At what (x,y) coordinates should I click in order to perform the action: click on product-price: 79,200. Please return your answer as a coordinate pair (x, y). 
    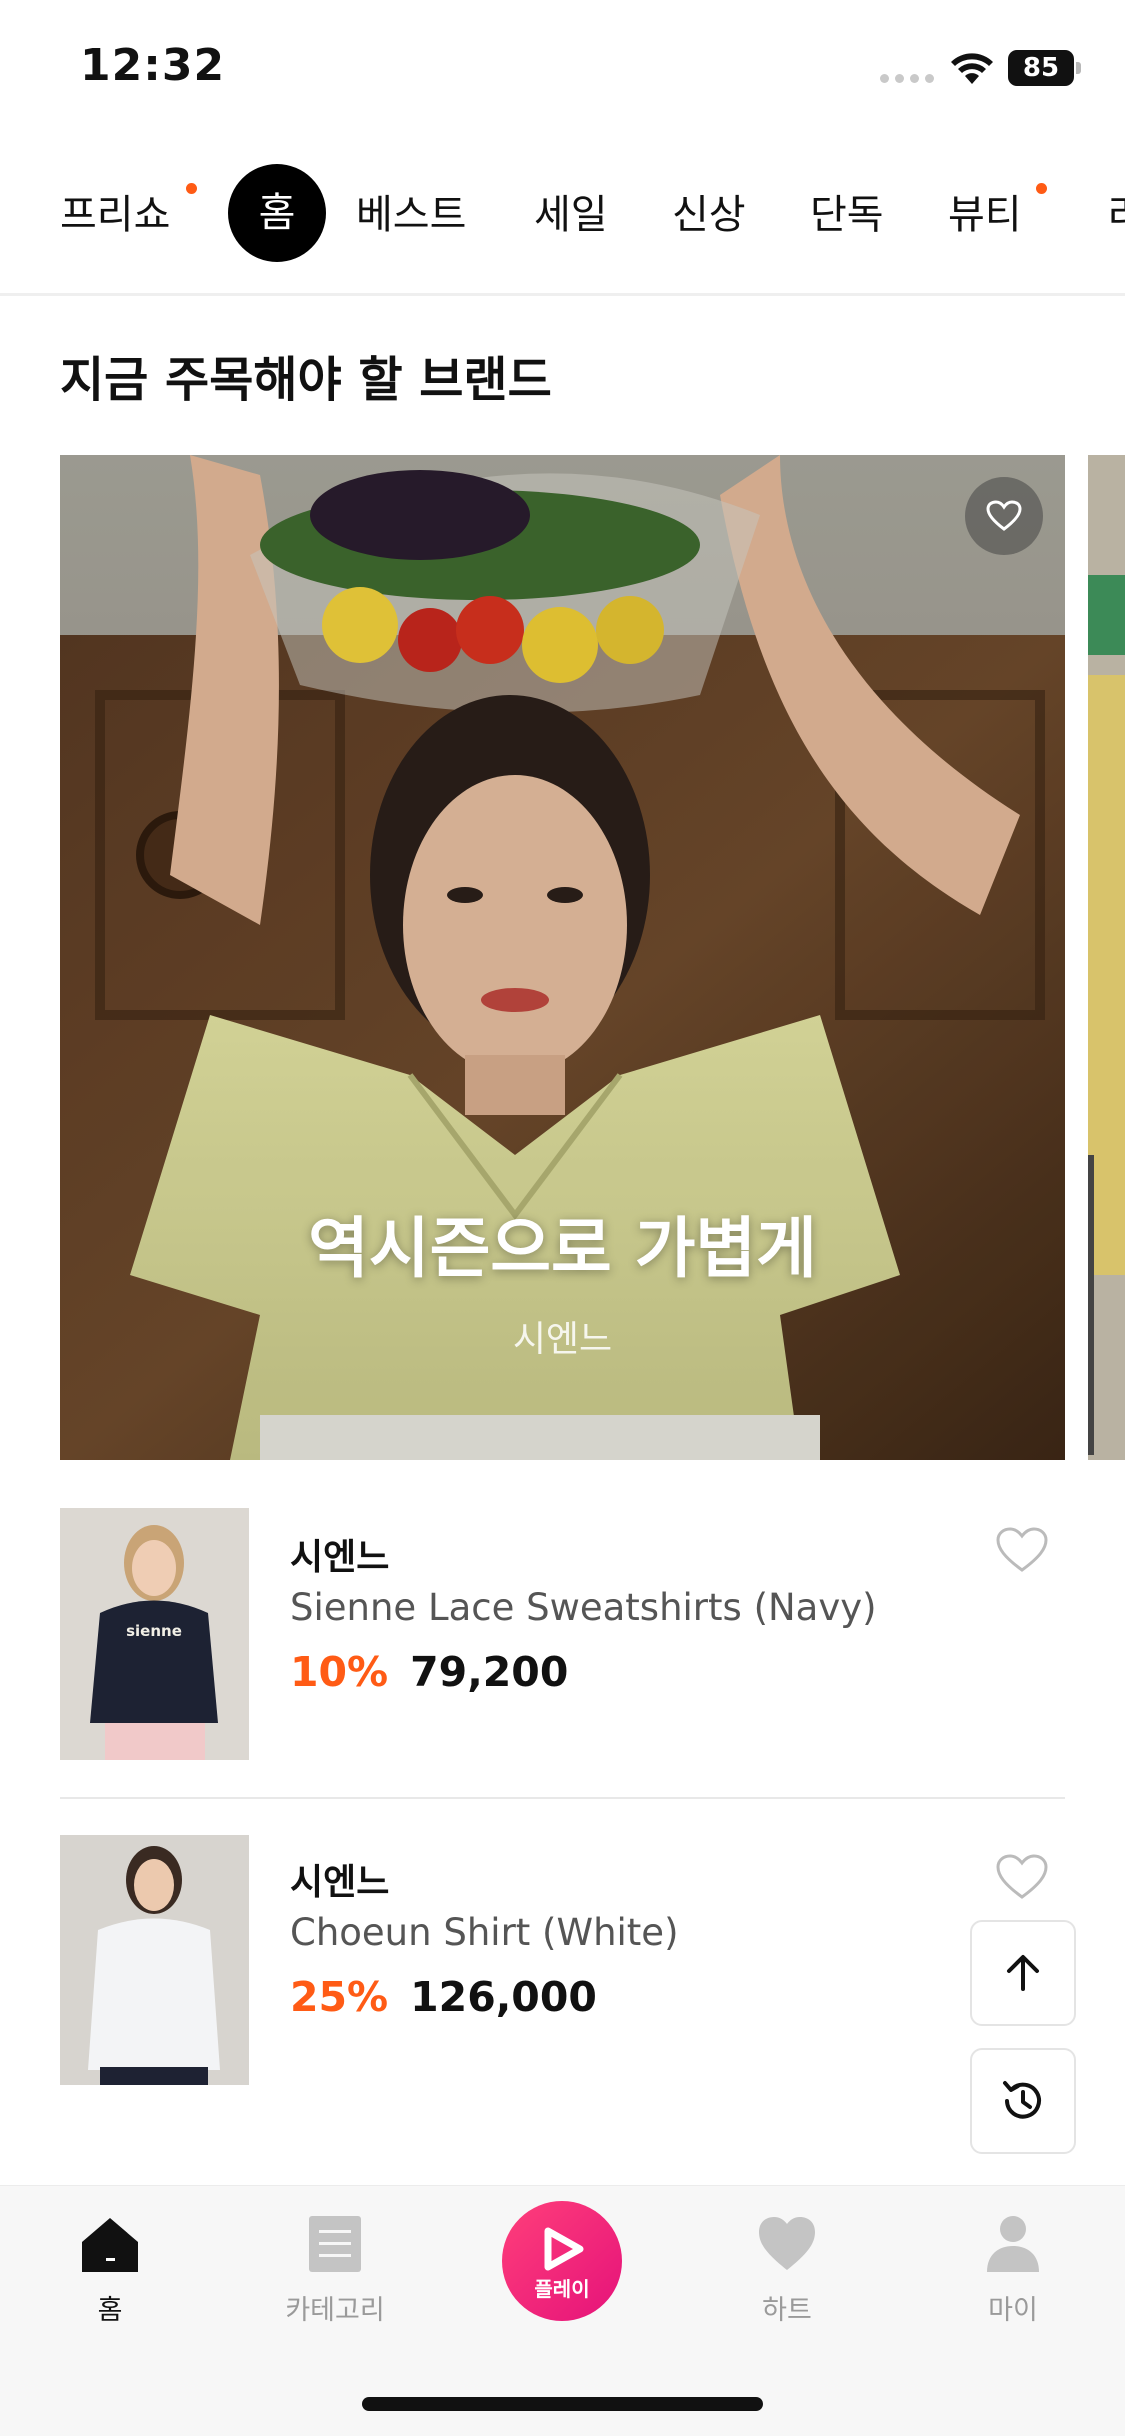
    Looking at the image, I should click on (489, 1672).